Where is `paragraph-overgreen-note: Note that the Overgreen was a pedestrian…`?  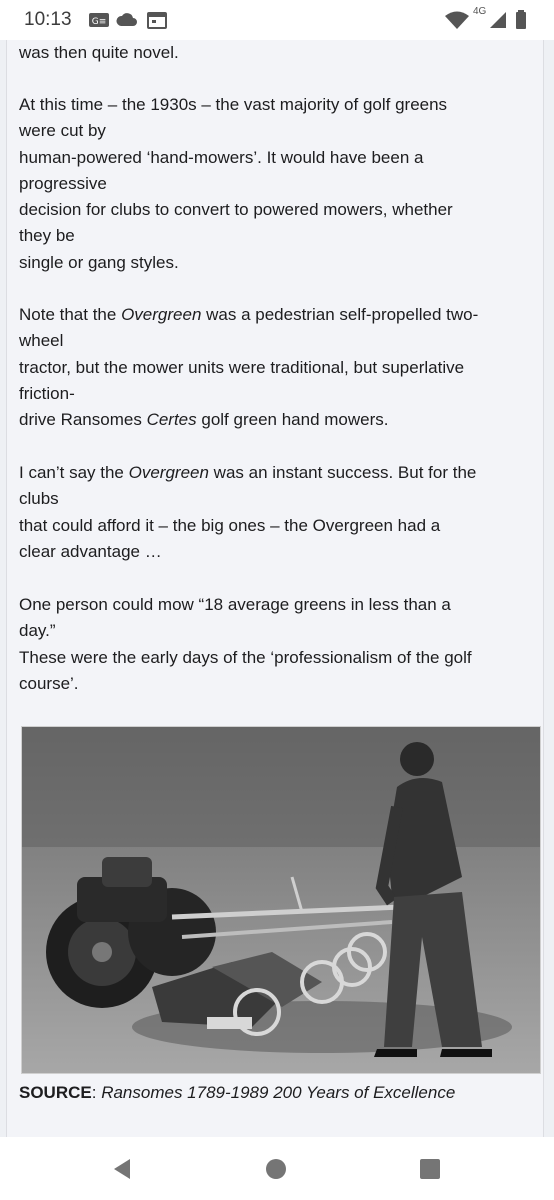 paragraph-overgreen-note: Note that the Overgreen was a pedestrian… is located at coordinates (277, 367).